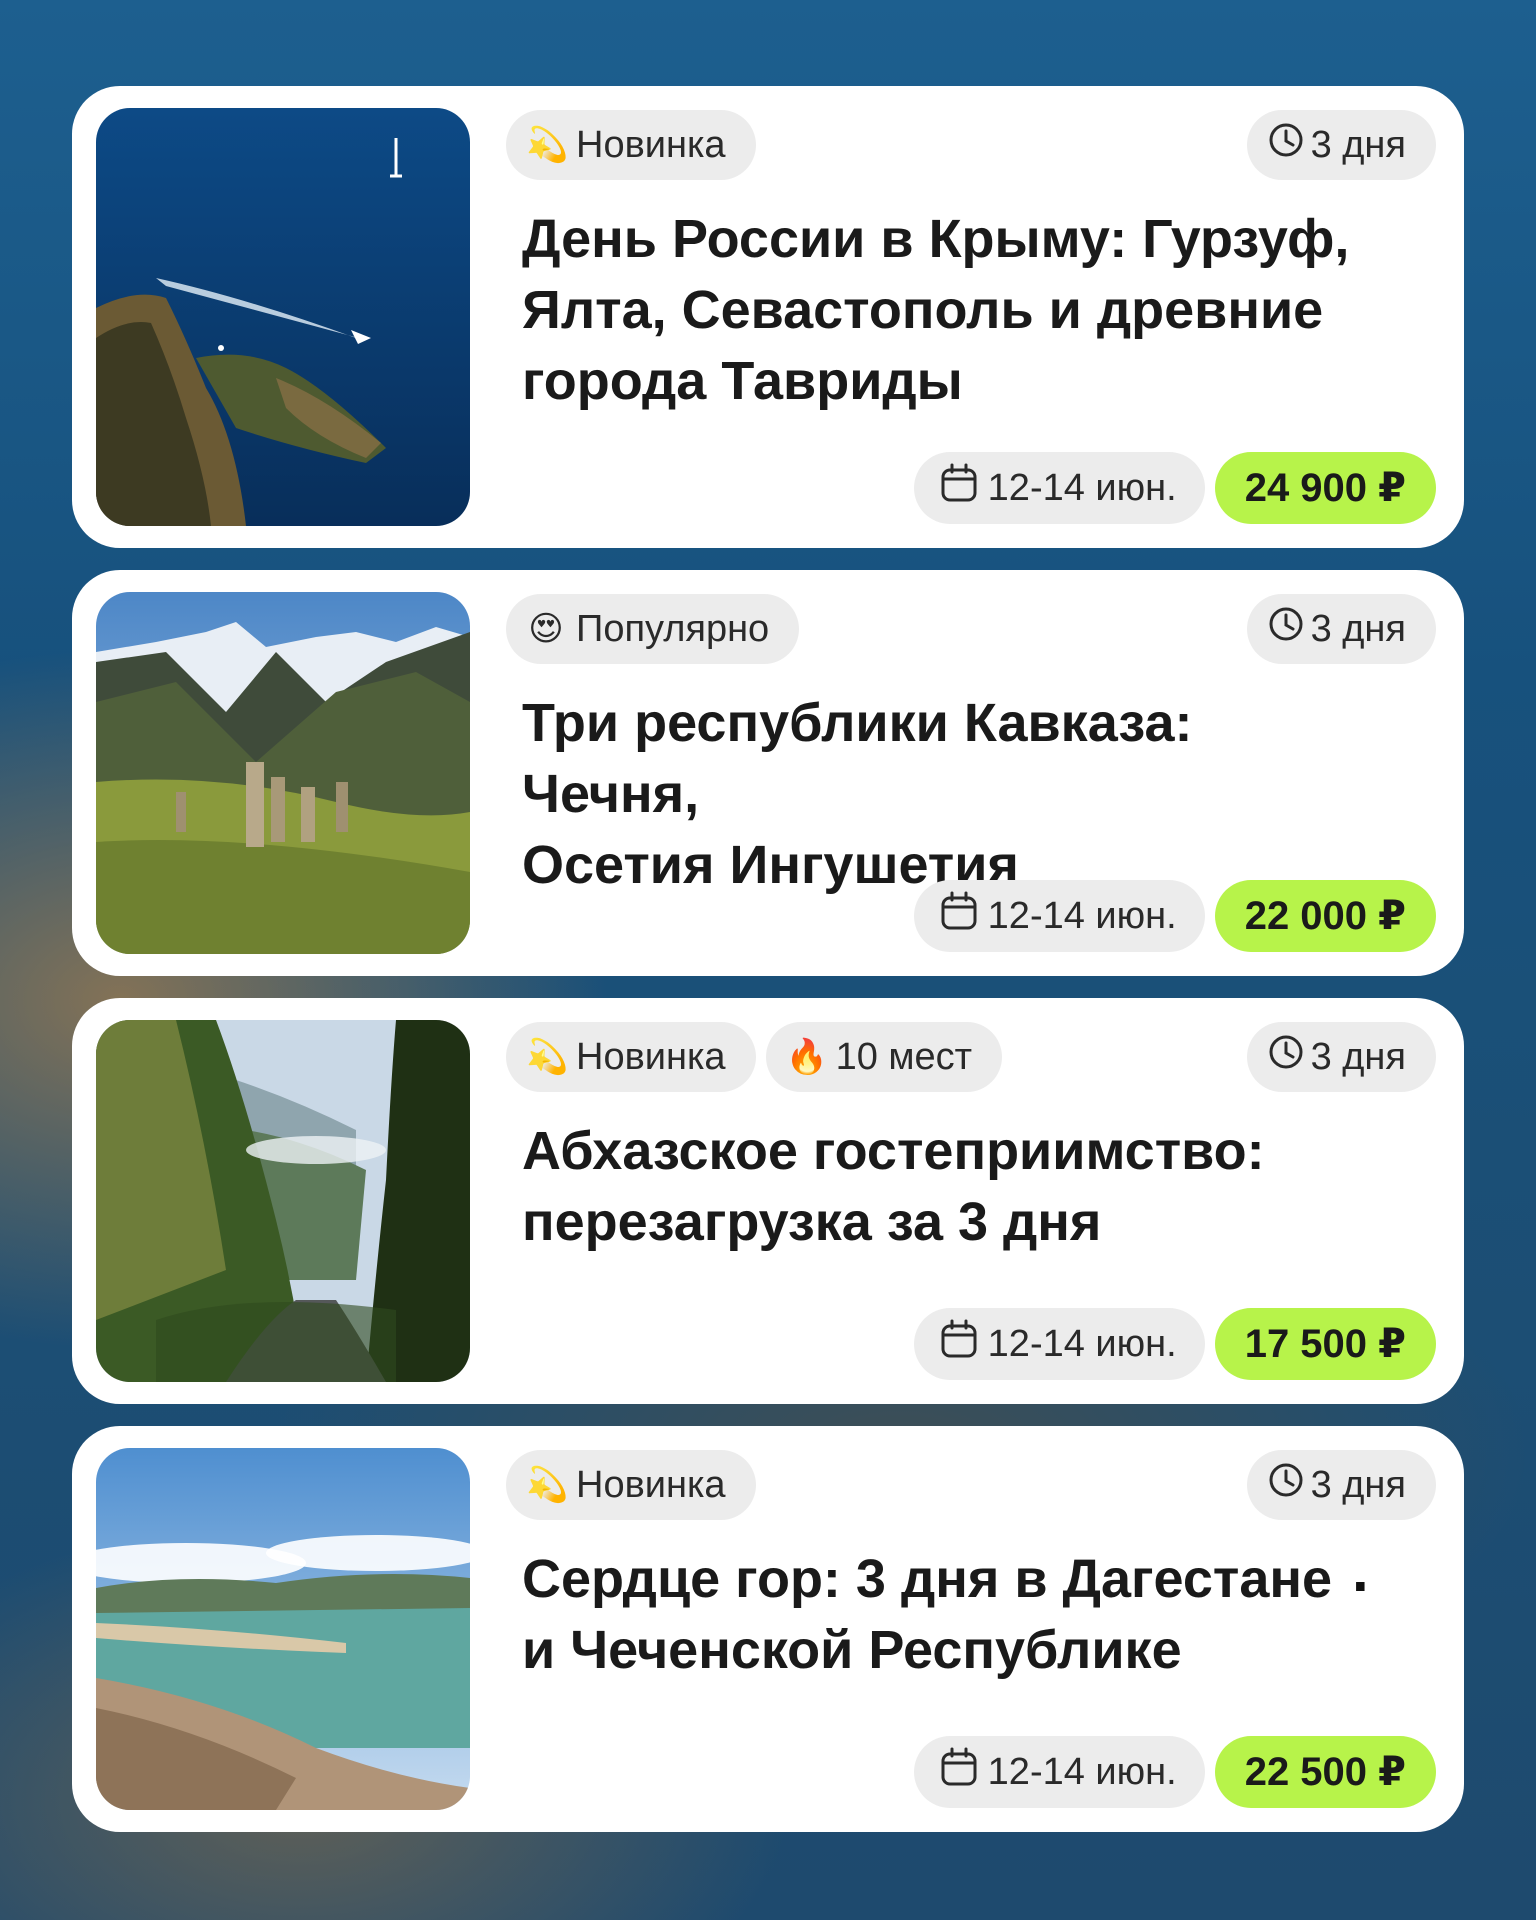  I want to click on tag-label: 10 мест, so click(904, 1056).